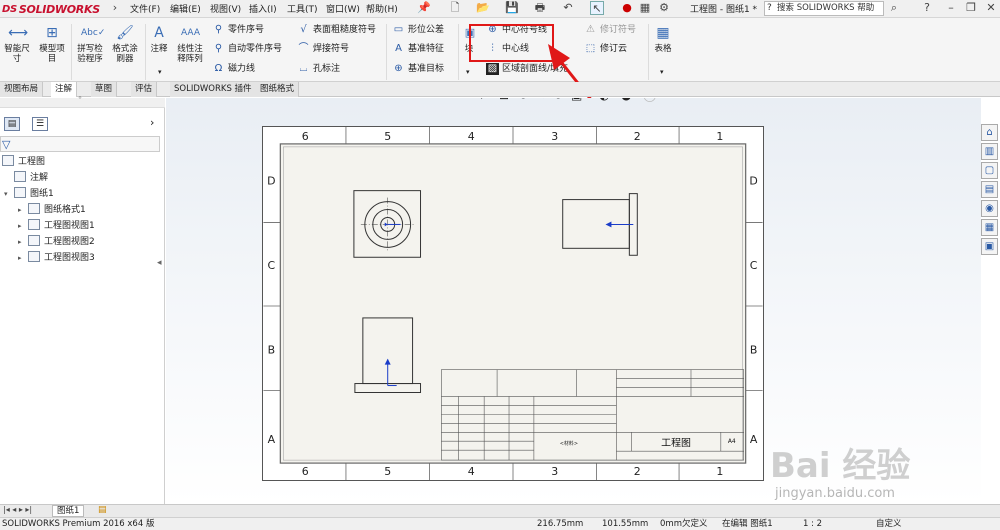 The image size is (1000, 530). Describe the element at coordinates (576, 100) in the screenshot. I see `display-style-icon: ▣` at that location.